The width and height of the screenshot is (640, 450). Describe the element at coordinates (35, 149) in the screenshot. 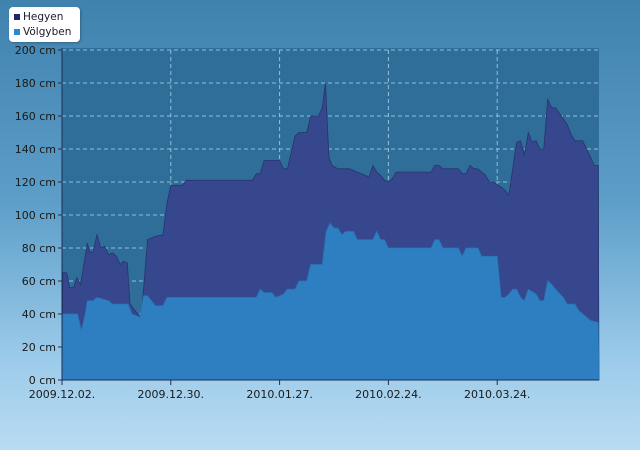

I see `y-tick-label: 140 cm` at that location.